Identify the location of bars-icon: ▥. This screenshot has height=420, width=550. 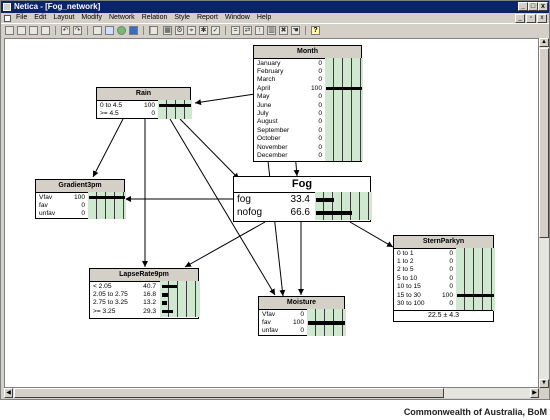
(271, 30).